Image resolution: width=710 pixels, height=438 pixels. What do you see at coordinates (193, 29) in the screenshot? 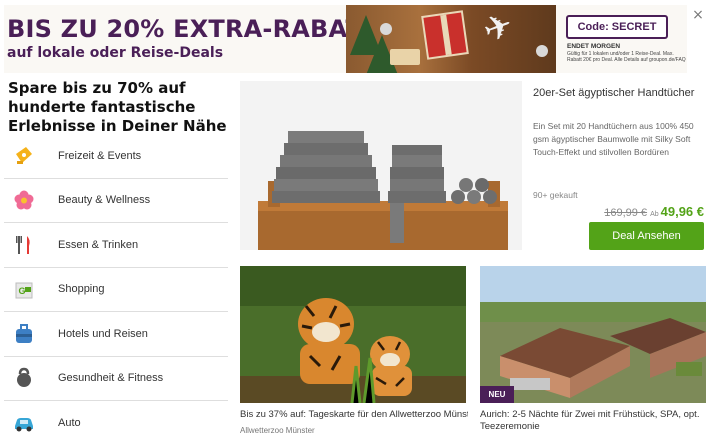
I see `banner-headline: BIS ZU 20% EXTRA-RABATT` at bounding box center [193, 29].